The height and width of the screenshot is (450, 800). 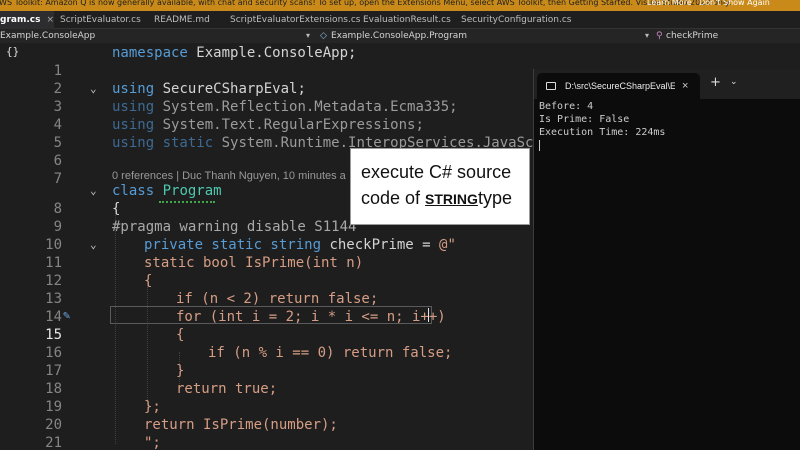 I want to click on class-dropdown: Example.ConsoleApp.Program, so click(x=399, y=36).